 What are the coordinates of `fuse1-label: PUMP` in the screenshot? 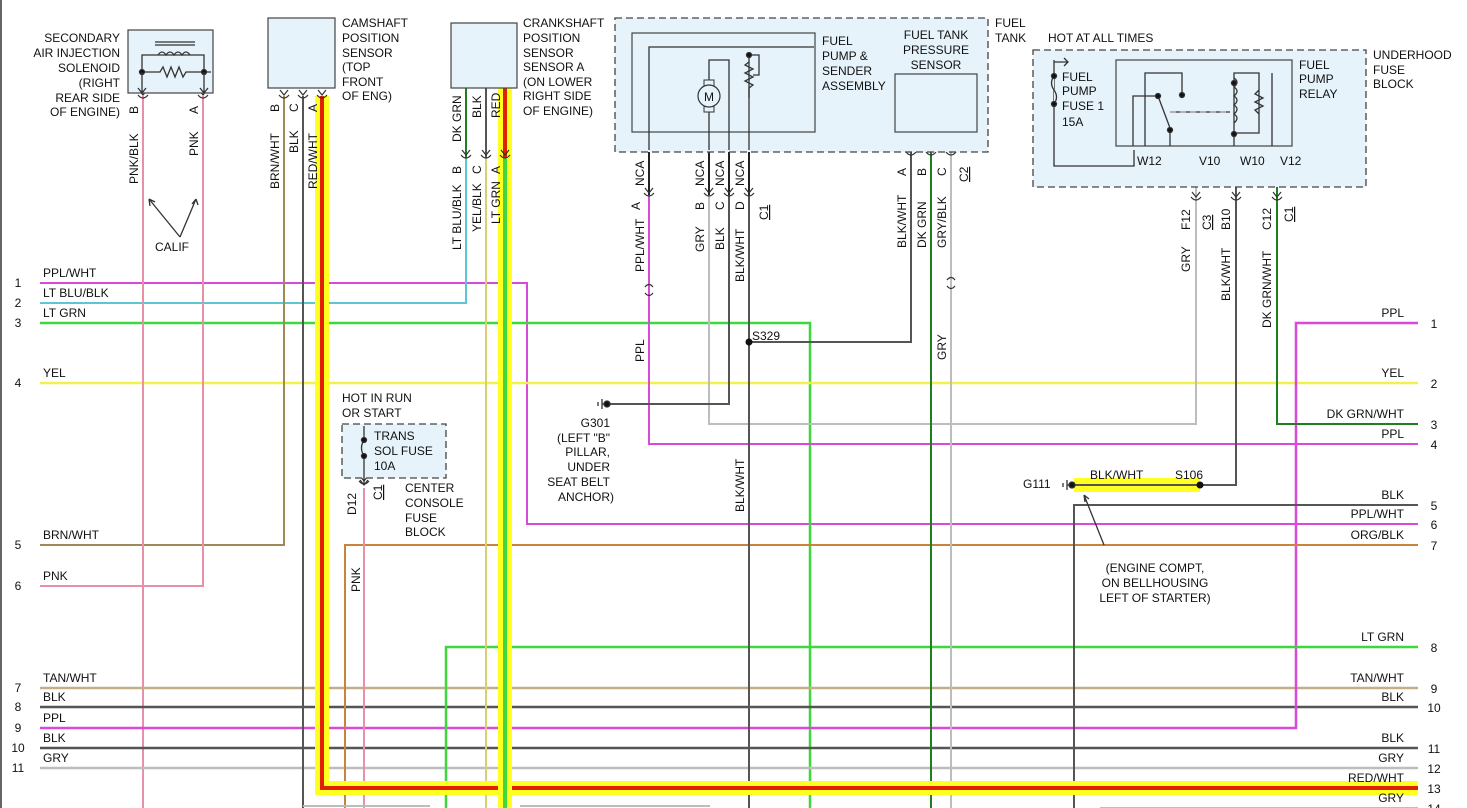 It's located at (1079, 91).